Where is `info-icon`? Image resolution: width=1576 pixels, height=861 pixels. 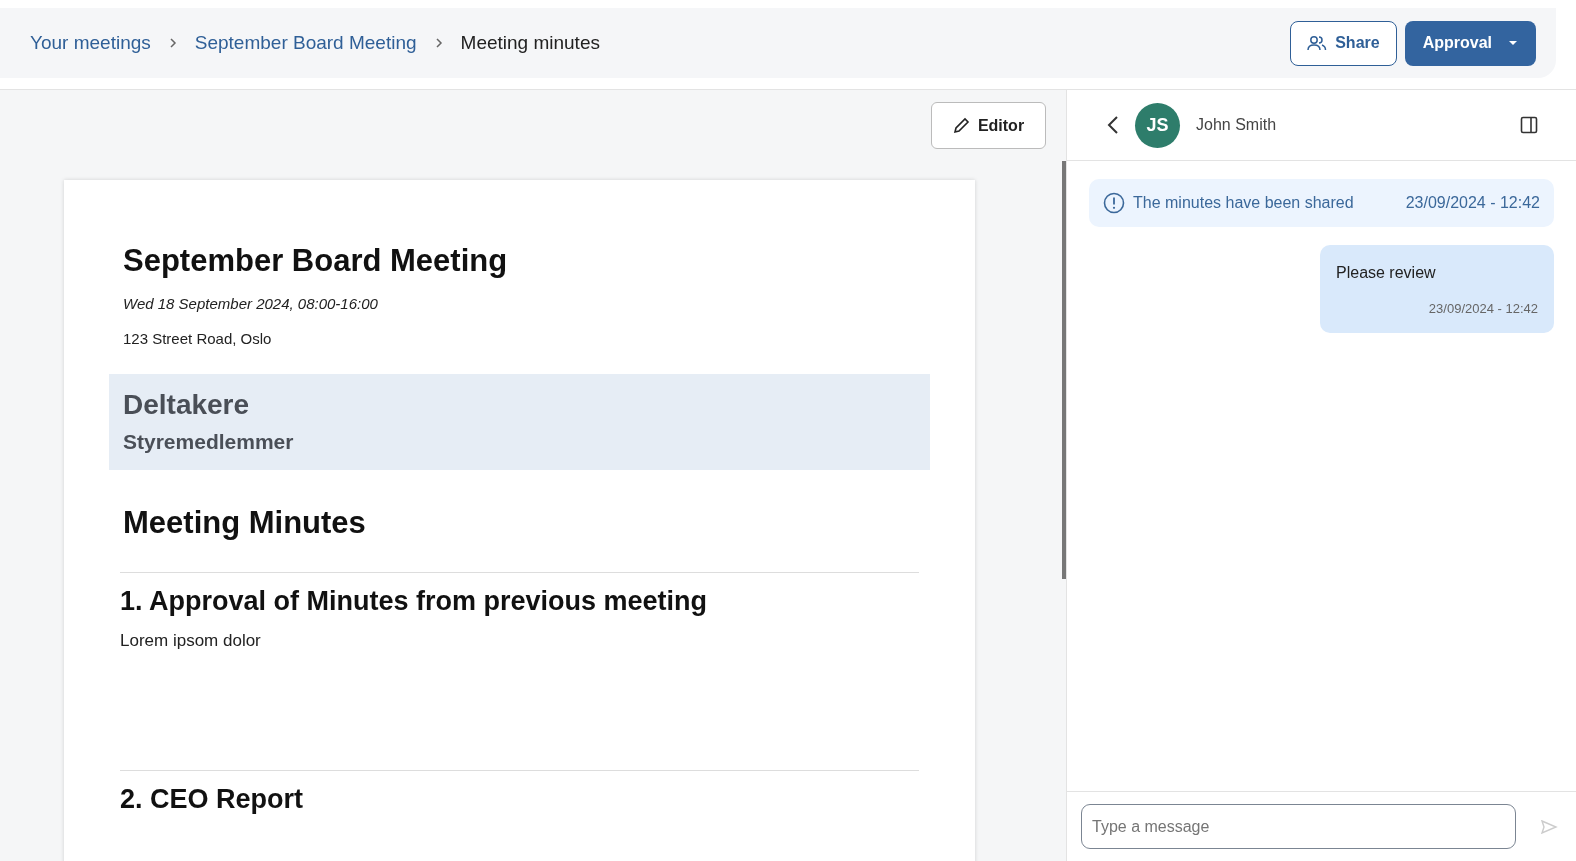
info-icon is located at coordinates (1114, 203).